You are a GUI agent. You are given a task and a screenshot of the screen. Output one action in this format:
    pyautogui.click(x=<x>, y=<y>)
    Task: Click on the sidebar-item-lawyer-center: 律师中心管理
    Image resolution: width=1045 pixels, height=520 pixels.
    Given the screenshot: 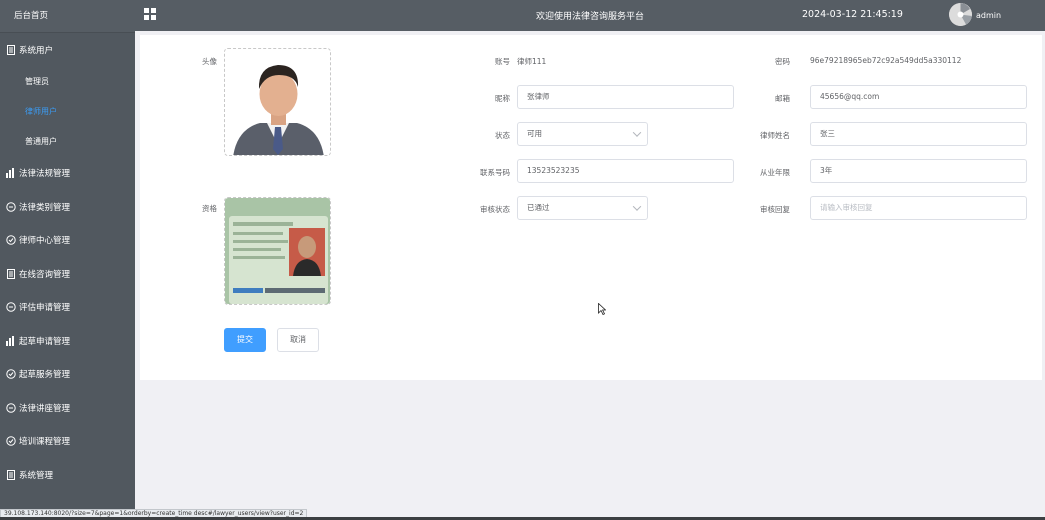 What is the action you would take?
    pyautogui.click(x=67, y=241)
    